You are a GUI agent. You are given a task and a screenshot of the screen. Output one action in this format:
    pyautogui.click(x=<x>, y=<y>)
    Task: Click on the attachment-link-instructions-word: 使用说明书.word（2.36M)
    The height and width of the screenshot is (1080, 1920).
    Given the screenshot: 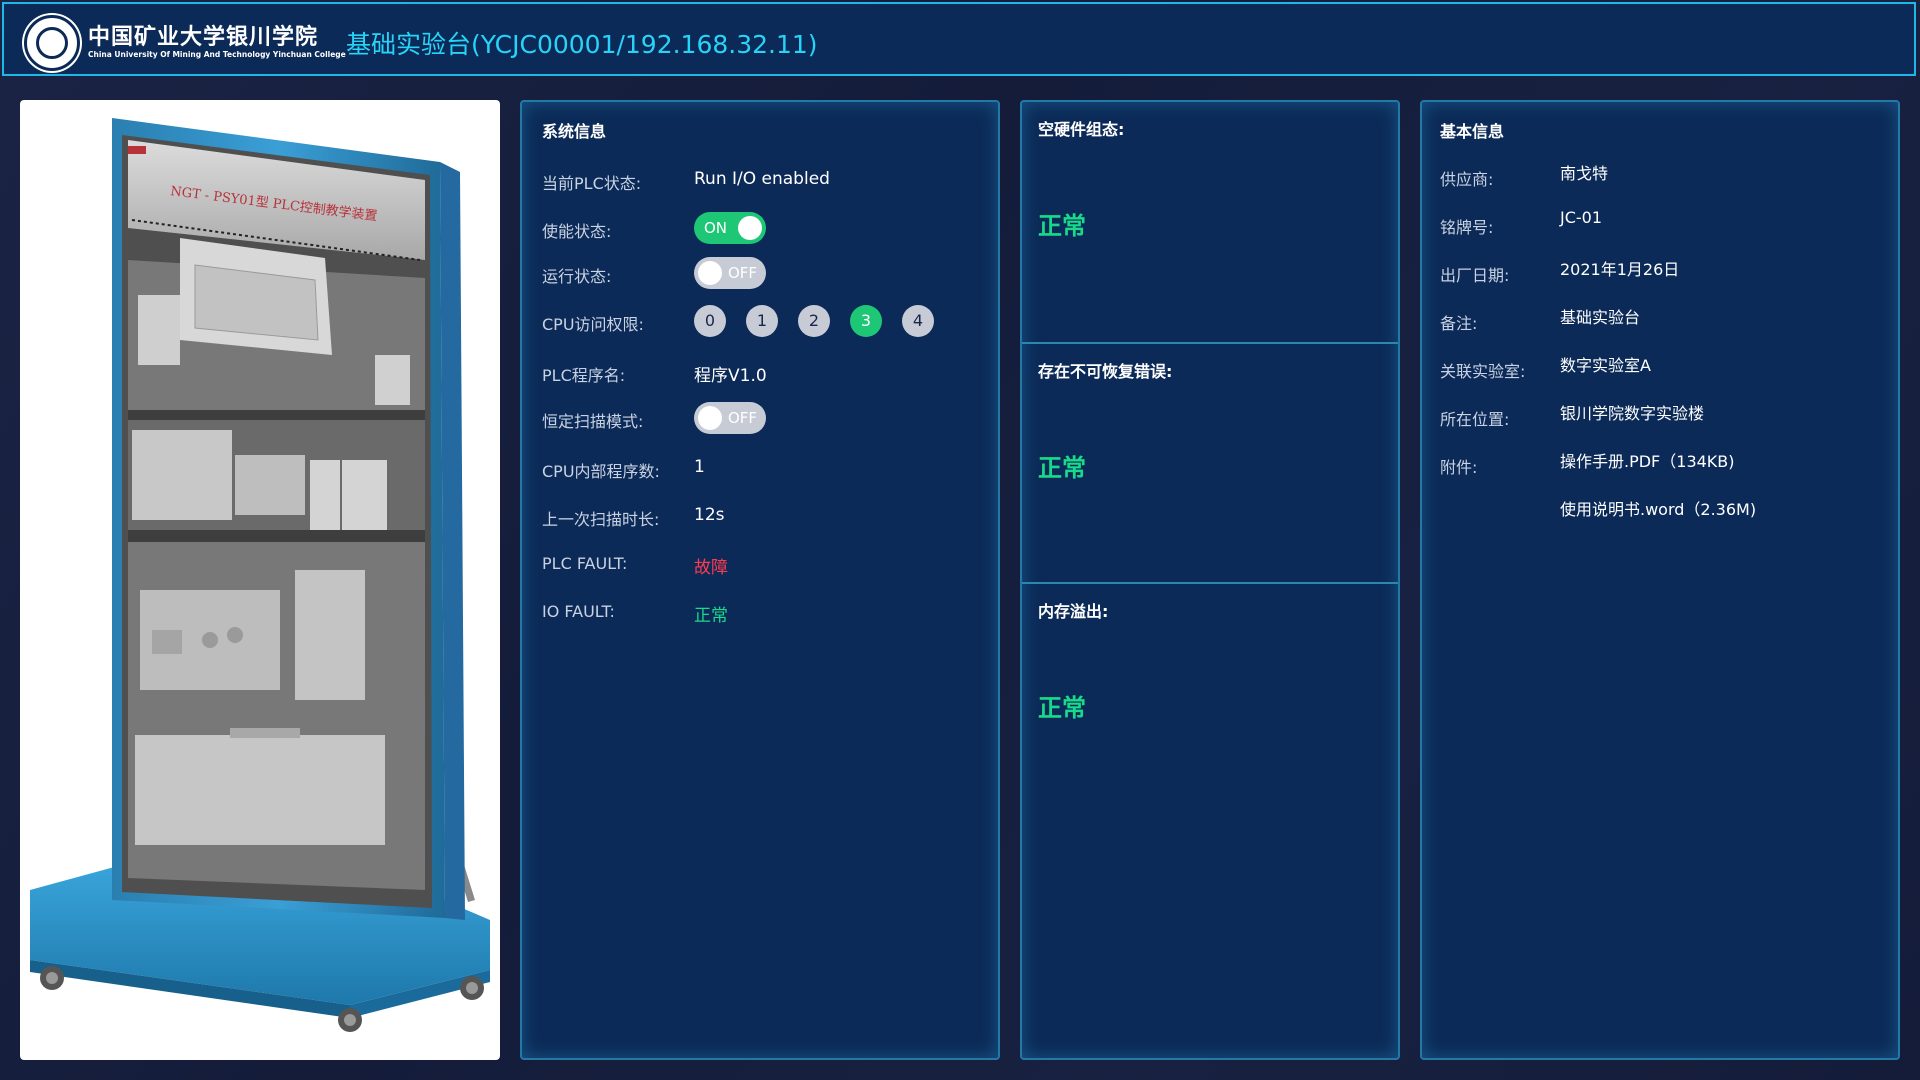 What is the action you would take?
    pyautogui.click(x=1658, y=508)
    